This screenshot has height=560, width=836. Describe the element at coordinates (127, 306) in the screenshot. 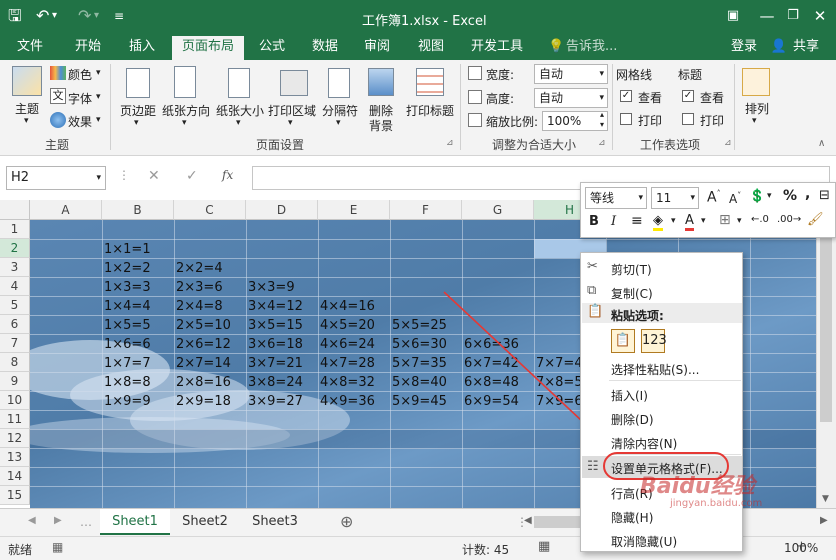

I see `cell-b5: 1×4=4` at that location.